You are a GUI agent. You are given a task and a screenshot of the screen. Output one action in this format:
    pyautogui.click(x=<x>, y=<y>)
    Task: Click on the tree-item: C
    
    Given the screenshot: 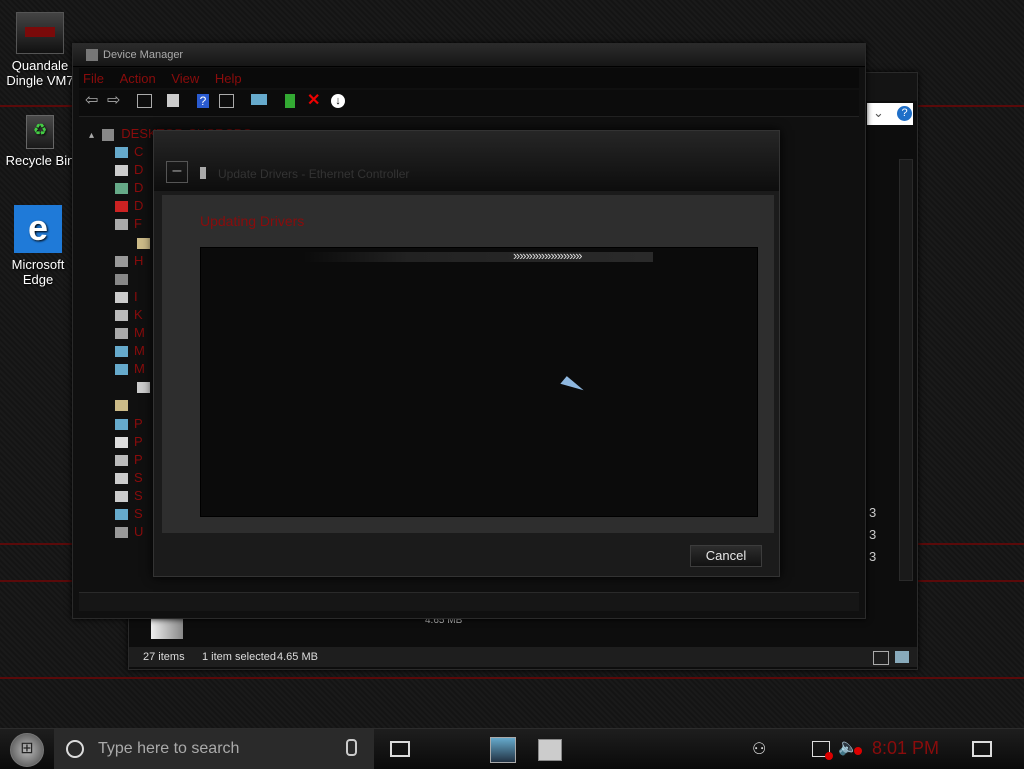 What is the action you would take?
    pyautogui.click(x=129, y=153)
    